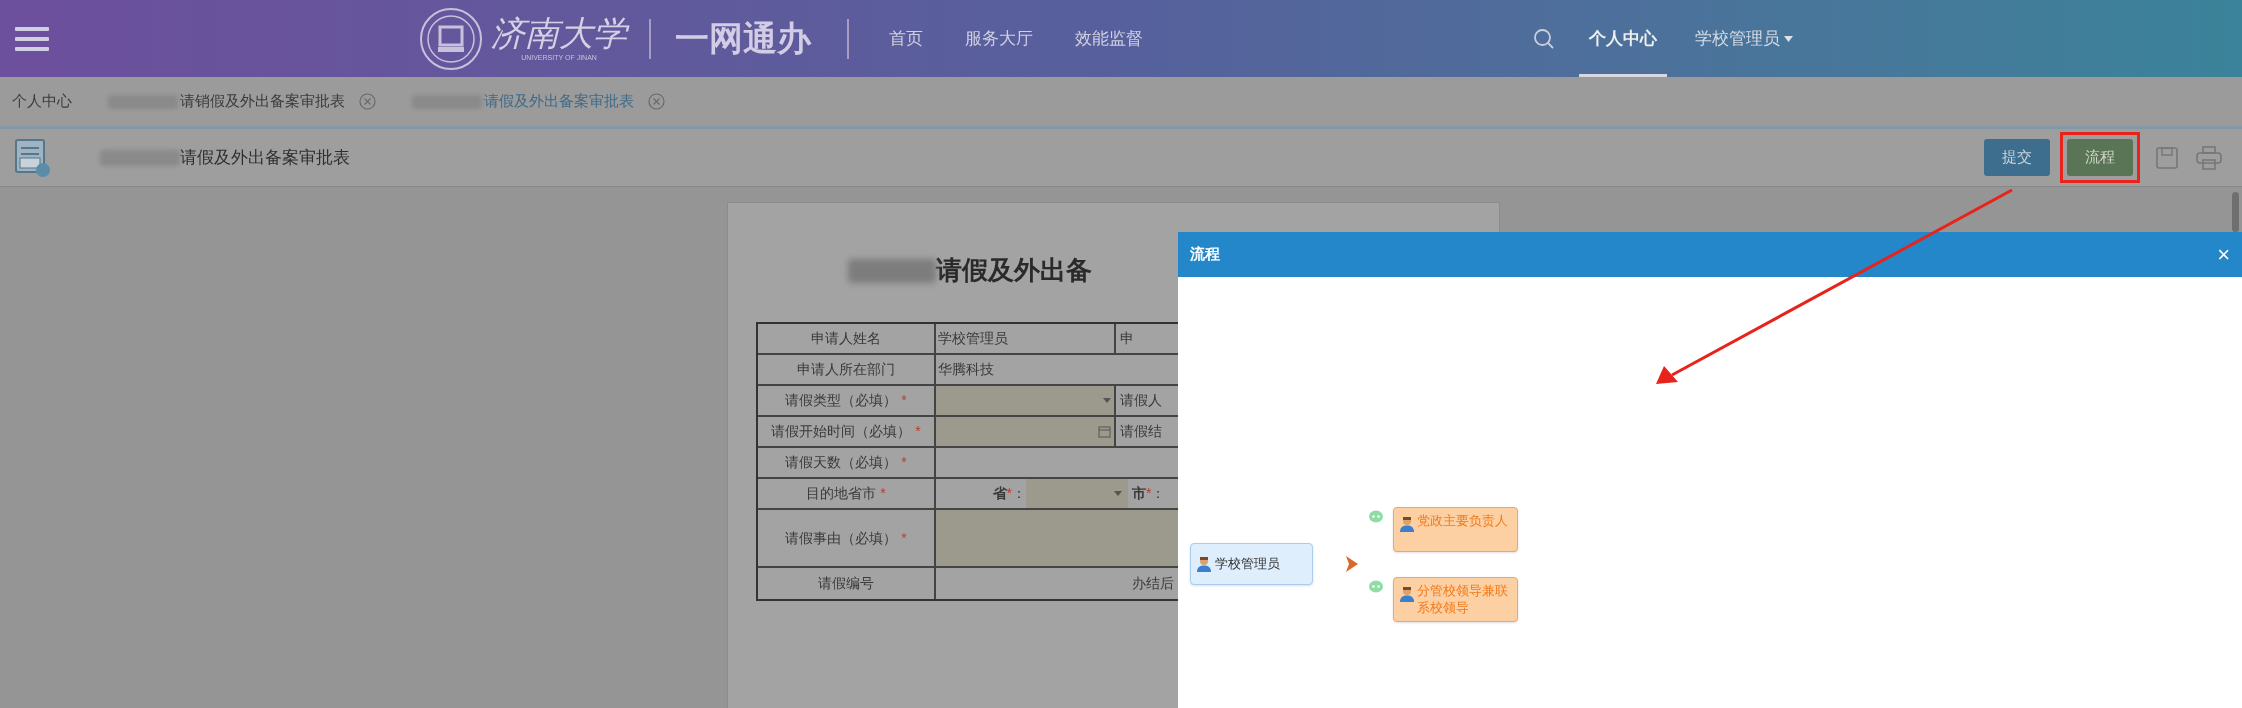  What do you see at coordinates (847, 338) in the screenshot?
I see `field-label: 申请人姓名` at bounding box center [847, 338].